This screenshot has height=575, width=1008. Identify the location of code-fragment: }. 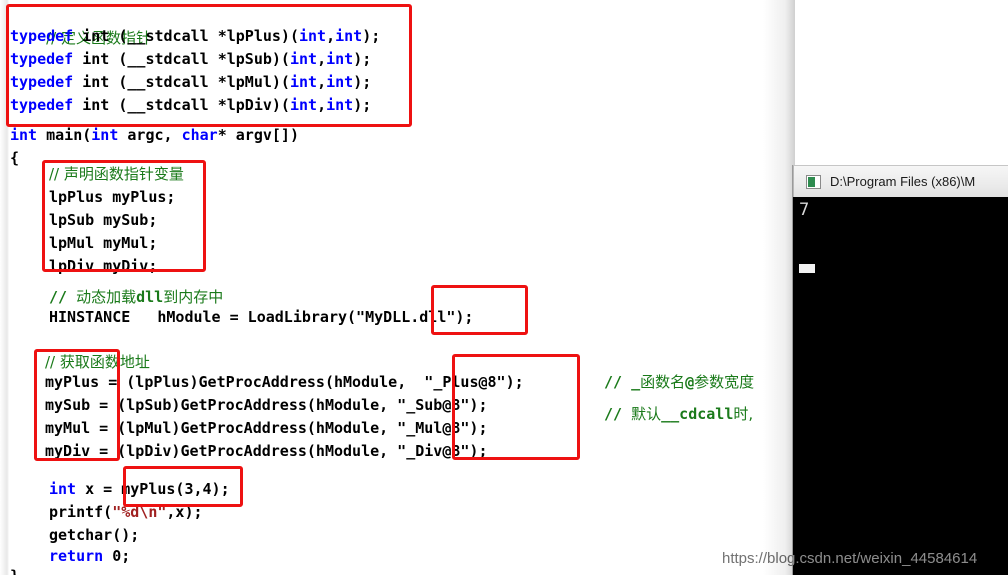
(14, 571).